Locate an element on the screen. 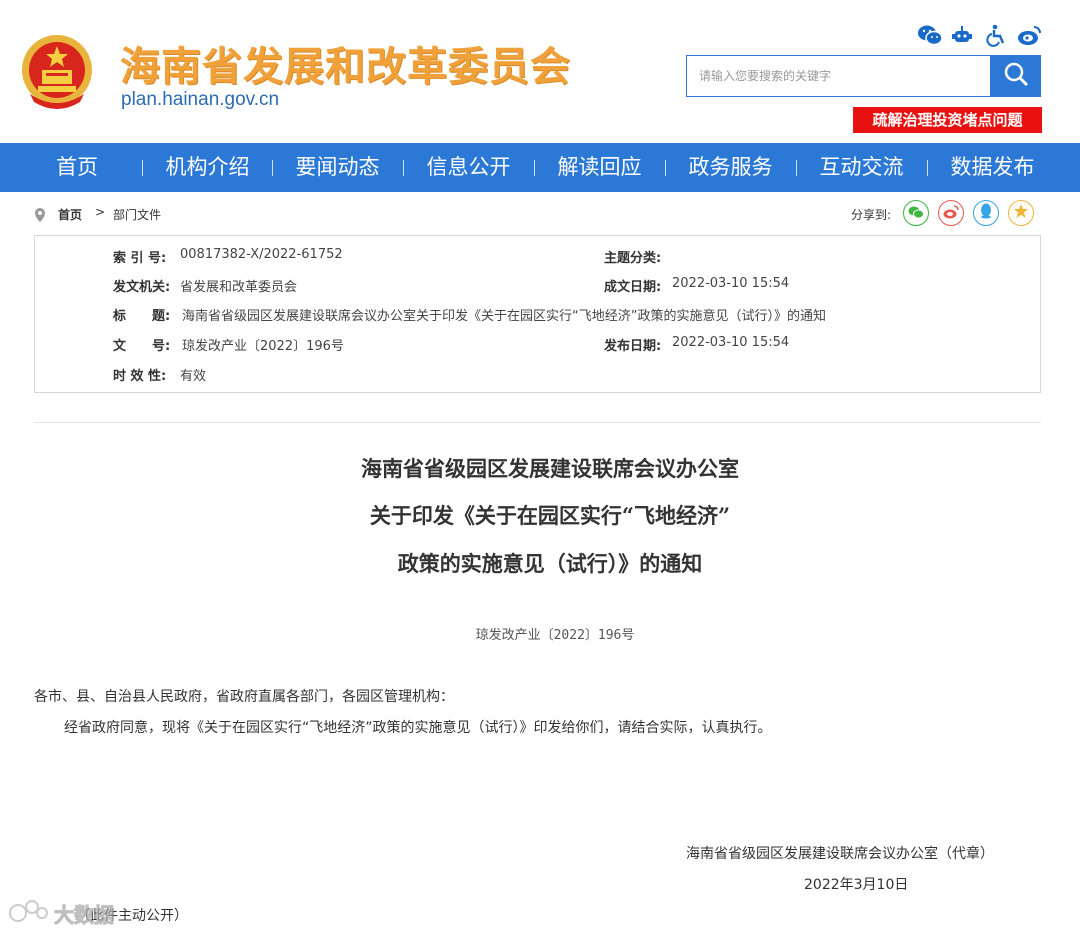 The width and height of the screenshot is (1080, 934). site-title: 海南省发展和改革委员会 is located at coordinates (345, 63).